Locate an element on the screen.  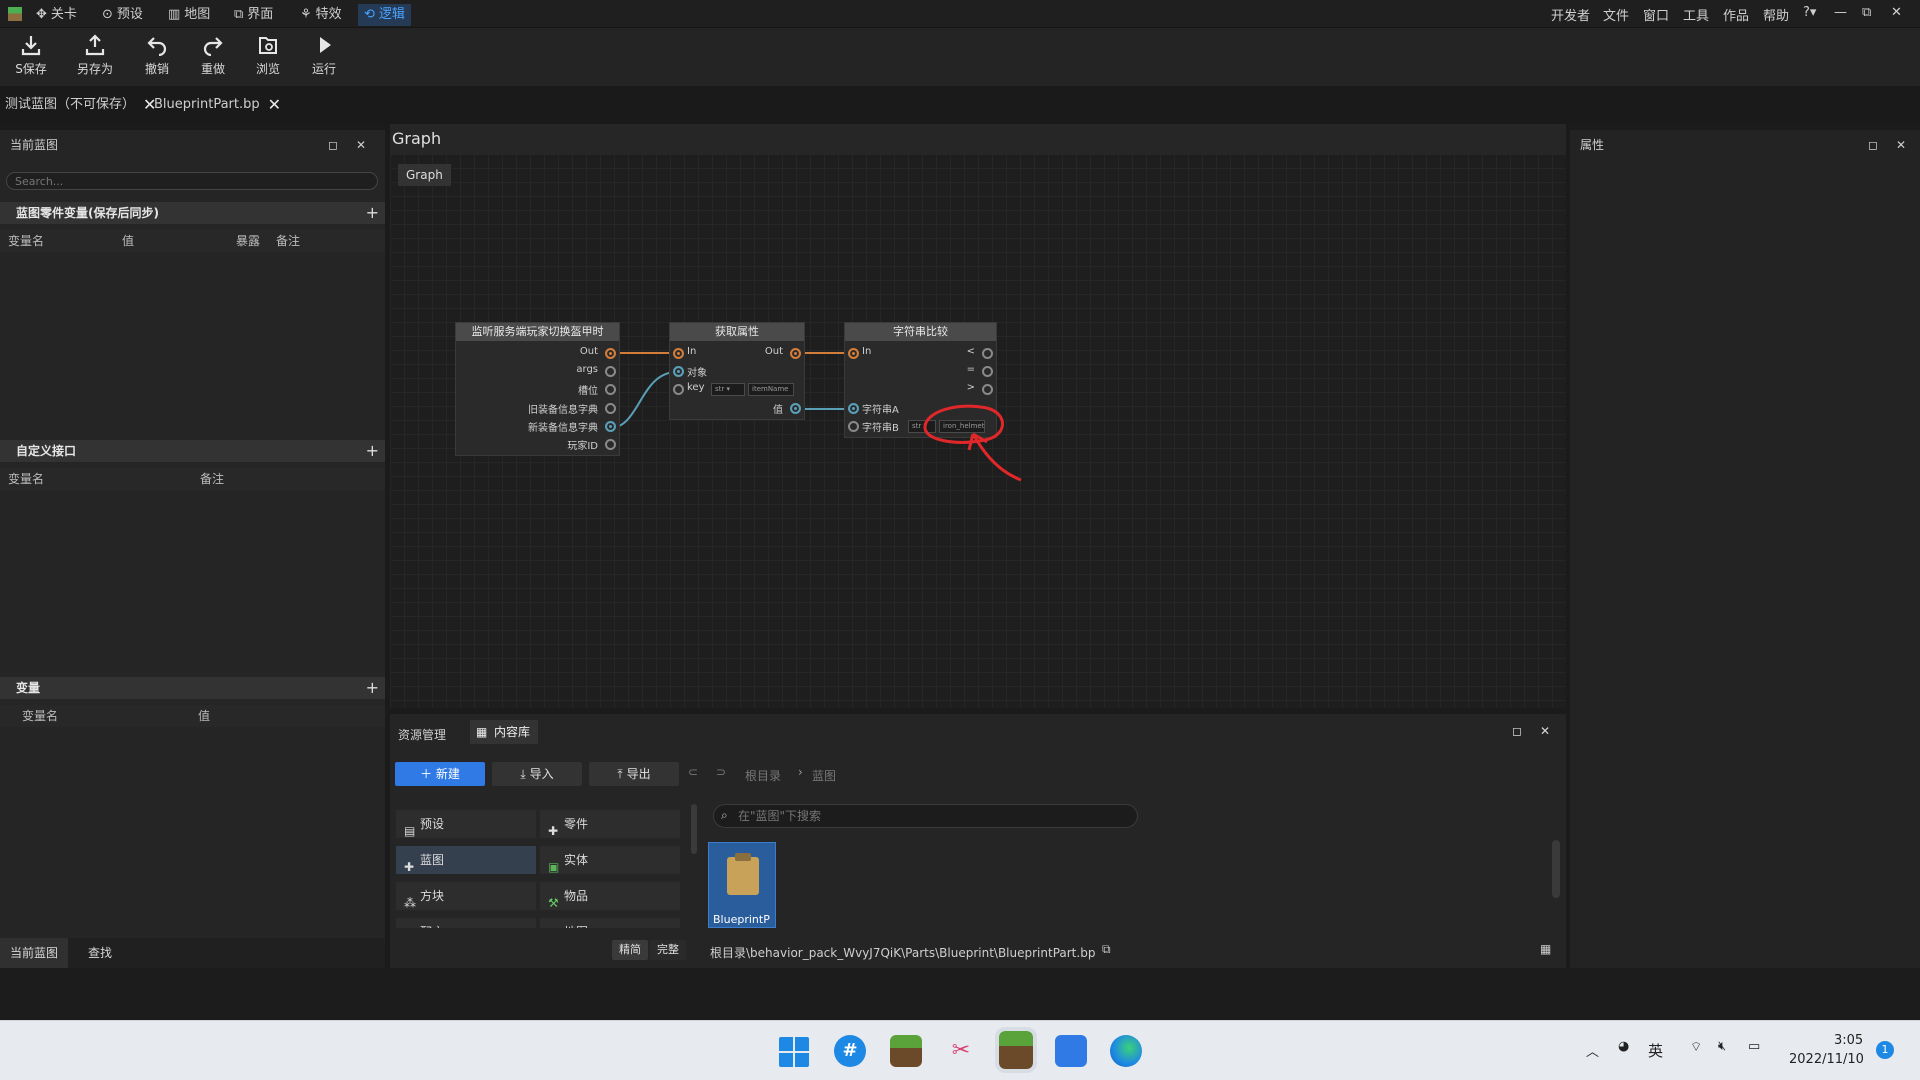
menu-window: 窗口 is located at coordinates (1656, 14).